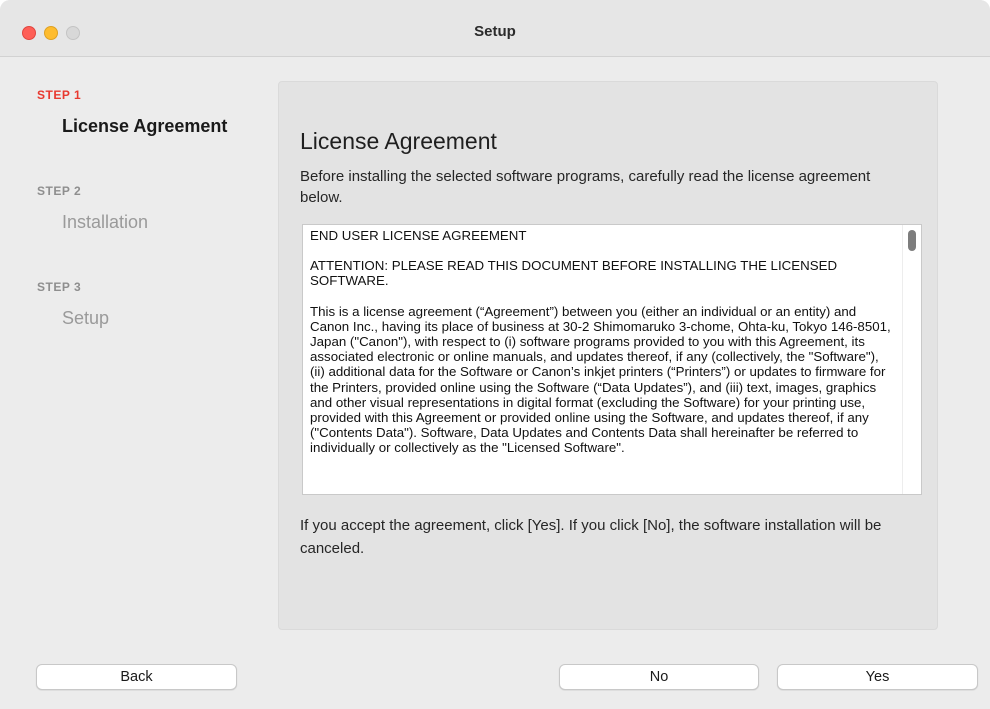 This screenshot has width=990, height=709. I want to click on panel-title: License Agreement, so click(398, 141).